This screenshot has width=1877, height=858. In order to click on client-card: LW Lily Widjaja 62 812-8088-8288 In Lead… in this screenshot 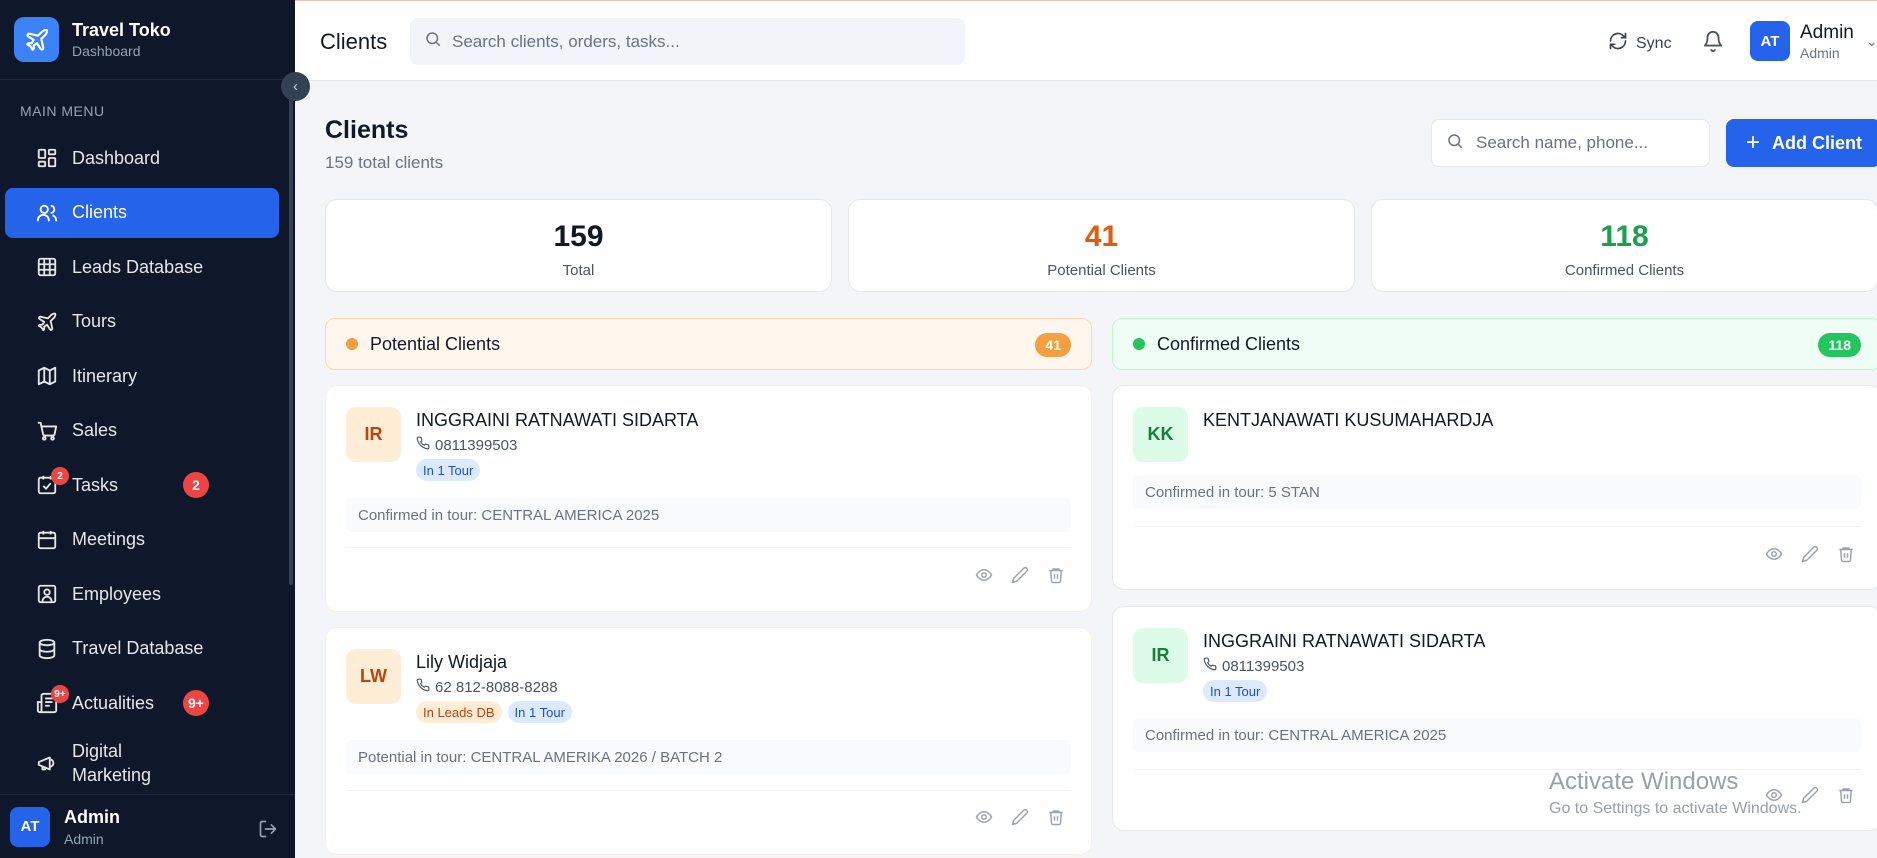, I will do `click(708, 741)`.